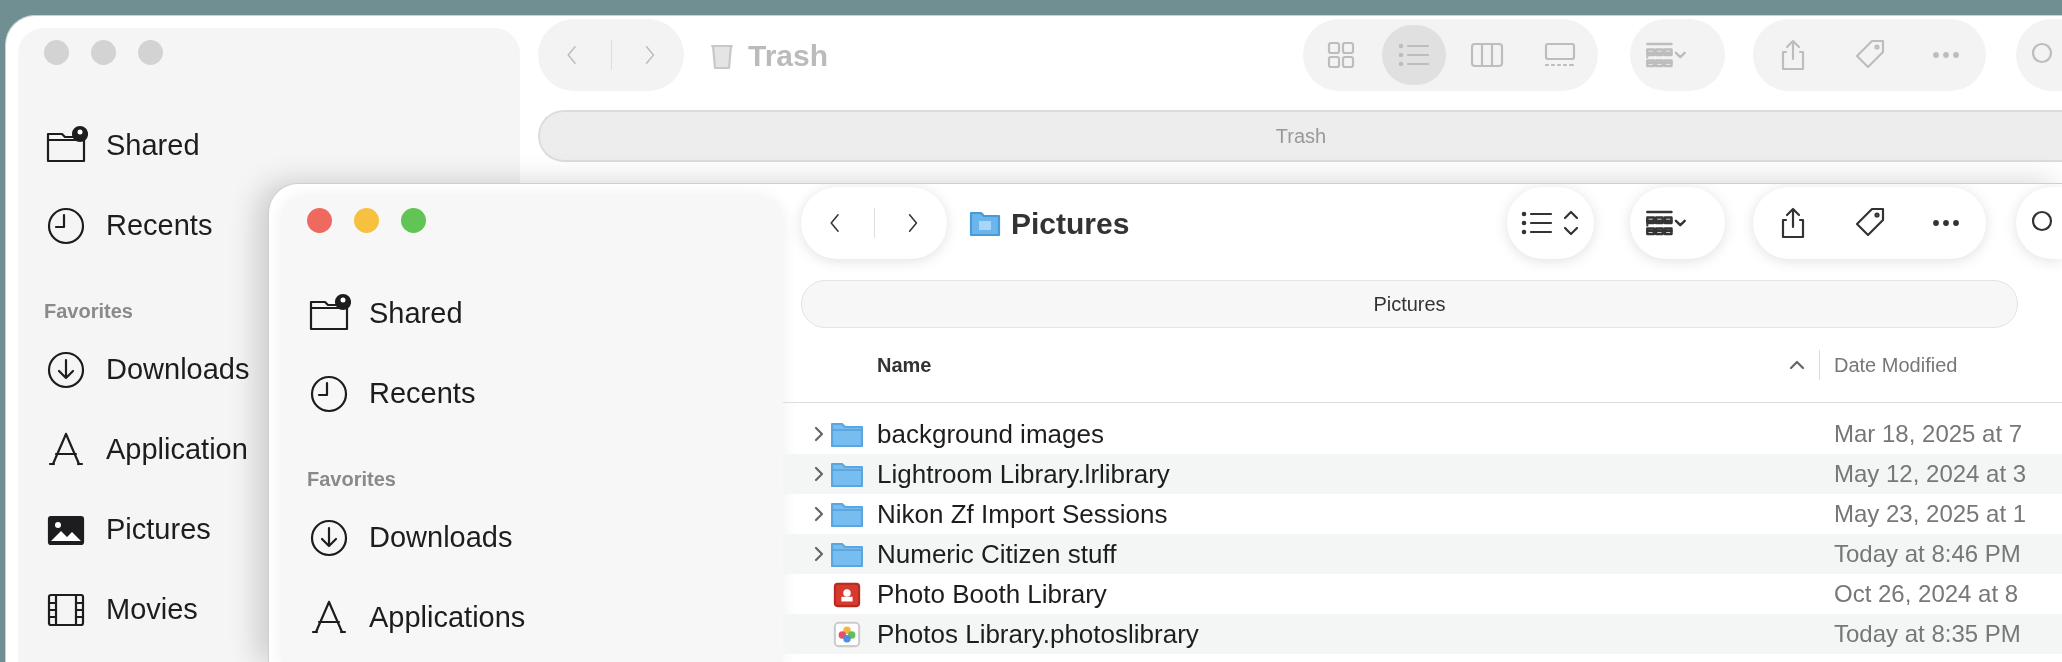 This screenshot has width=2062, height=662. What do you see at coordinates (1355, 594) in the screenshot?
I see `file-name: Photo Booth Library` at bounding box center [1355, 594].